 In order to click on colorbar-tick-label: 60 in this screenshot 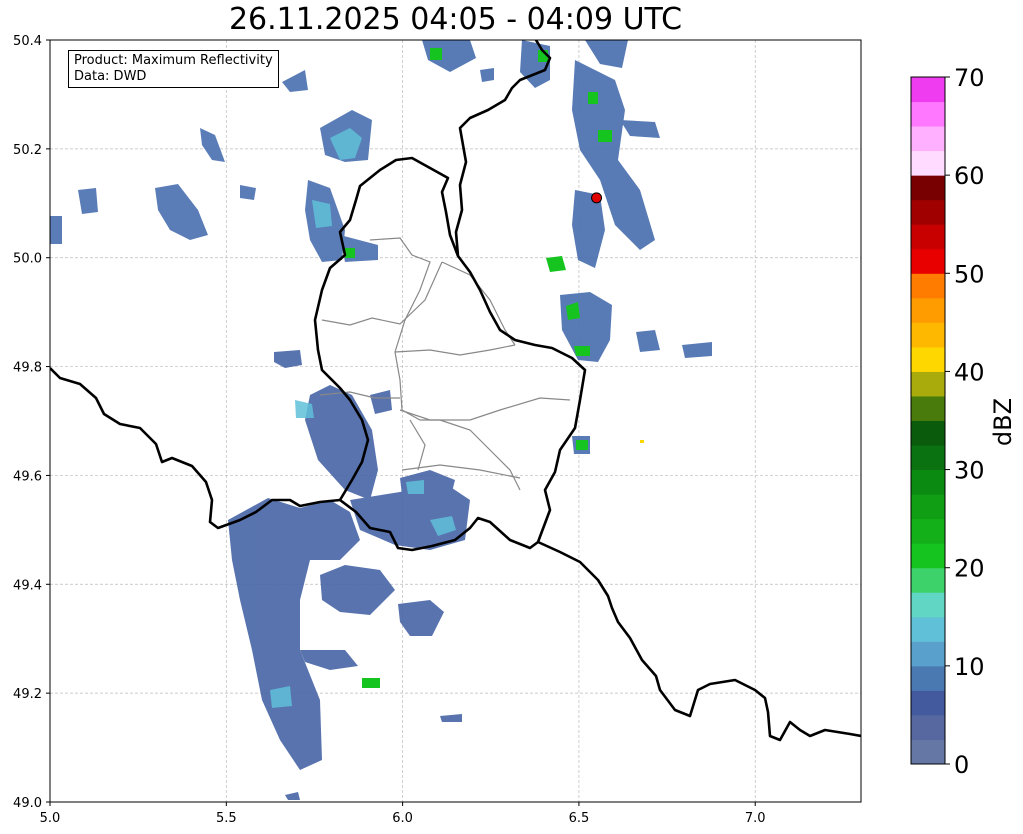, I will do `click(969, 176)`.